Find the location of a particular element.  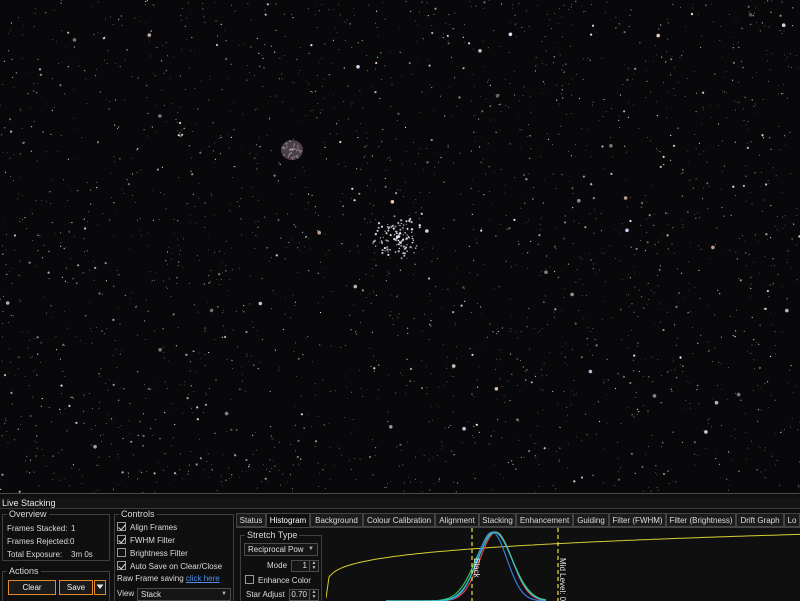

frames-stacked-row: Frames Stacked: 1 is located at coordinates (41, 528).